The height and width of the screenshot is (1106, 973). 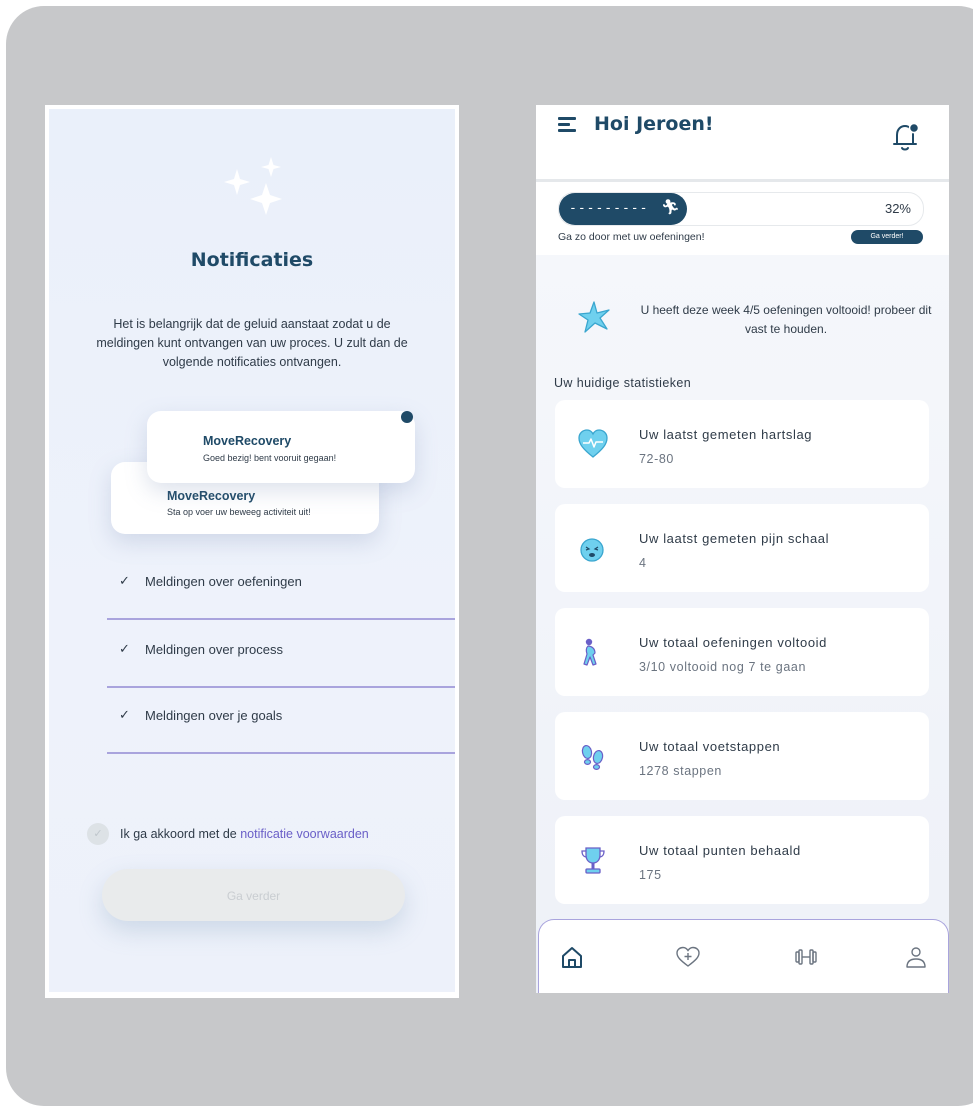 What do you see at coordinates (593, 860) in the screenshot?
I see `trophy-icon` at bounding box center [593, 860].